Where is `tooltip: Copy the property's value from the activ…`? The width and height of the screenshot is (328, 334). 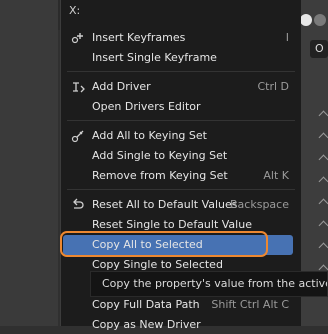
tooltip: Copy the property's value from the activ… is located at coordinates (209, 284).